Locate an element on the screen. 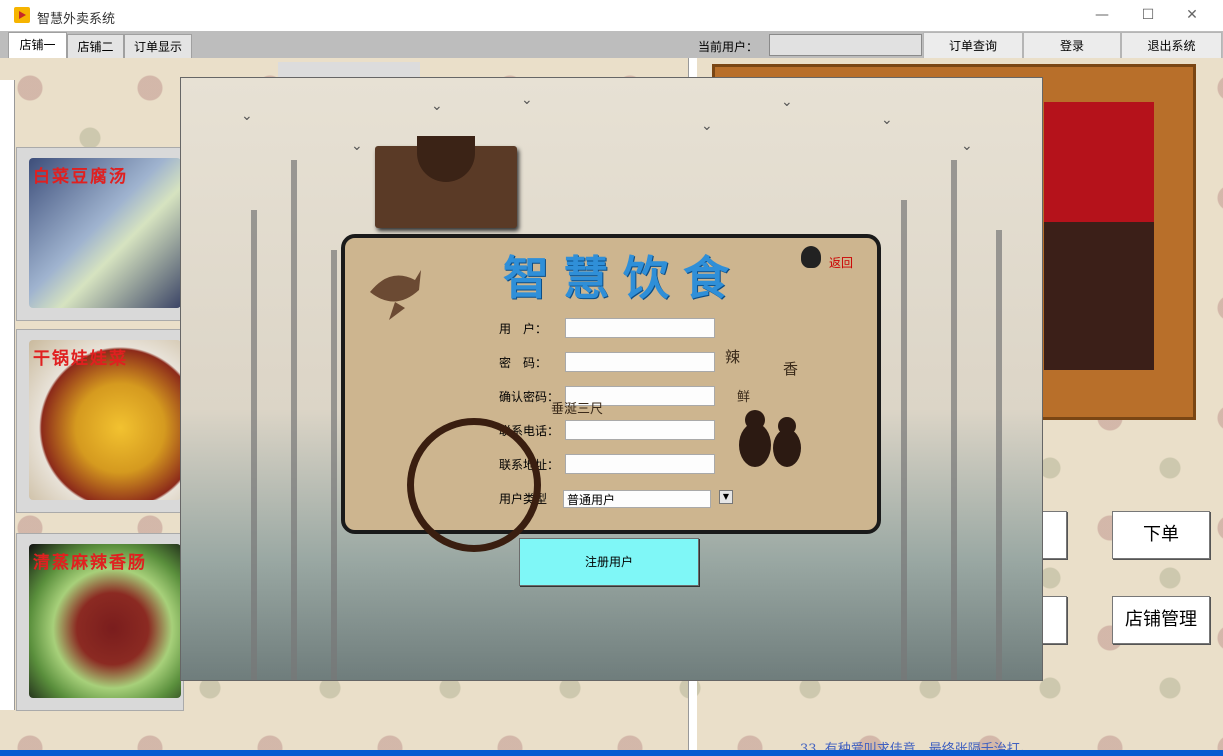 The width and height of the screenshot is (1223, 756). register-button: 注册用户 is located at coordinates (609, 562).